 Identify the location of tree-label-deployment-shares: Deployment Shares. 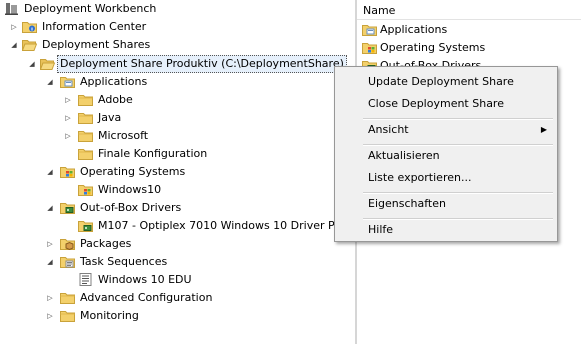
(96, 44).